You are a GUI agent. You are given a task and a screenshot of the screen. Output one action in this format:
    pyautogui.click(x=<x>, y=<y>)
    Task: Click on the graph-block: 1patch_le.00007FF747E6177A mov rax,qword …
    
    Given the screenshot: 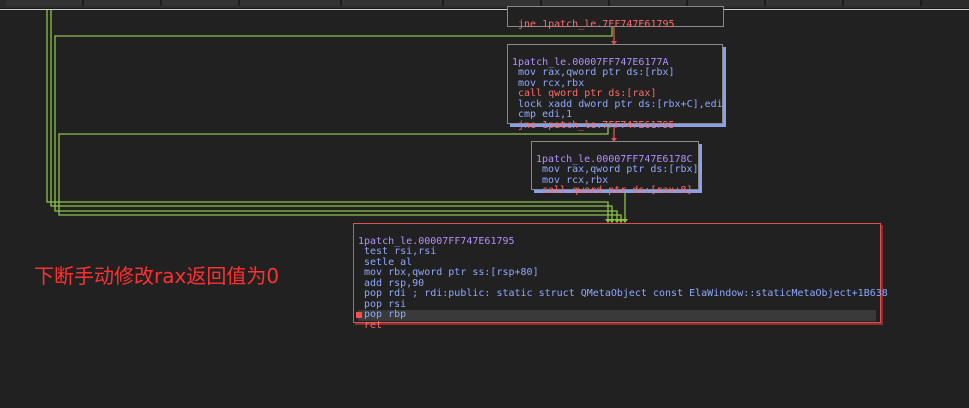 What is the action you would take?
    pyautogui.click(x=615, y=87)
    